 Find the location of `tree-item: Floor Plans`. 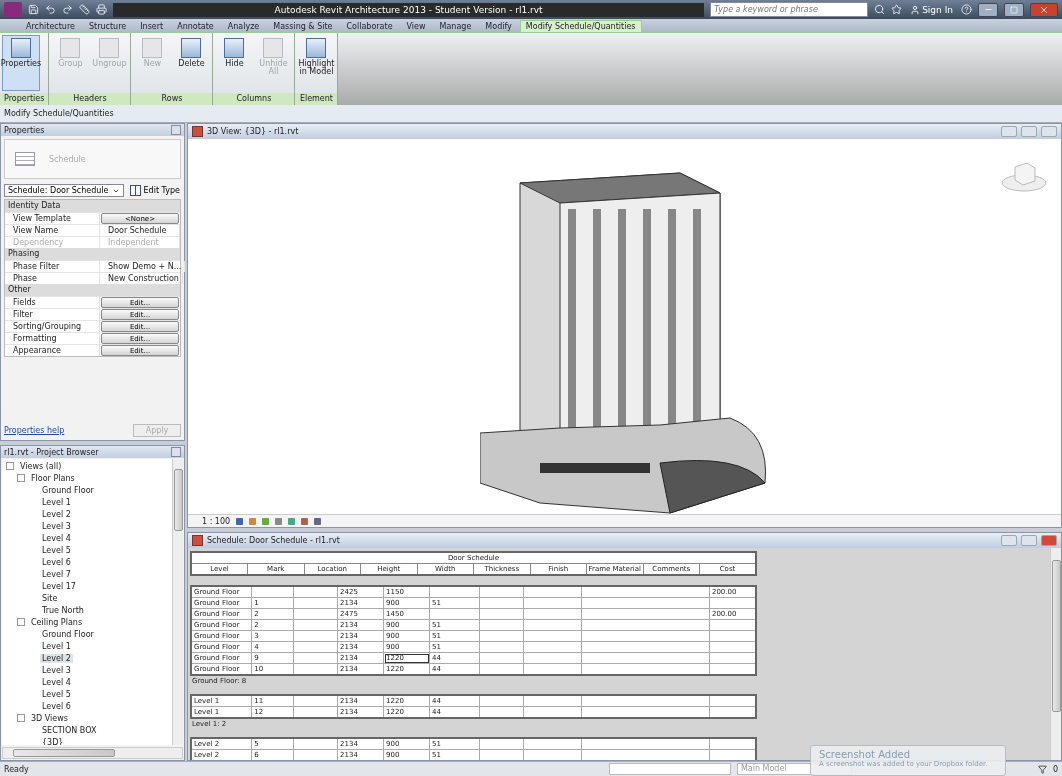

tree-item: Floor Plans is located at coordinates (53, 478).